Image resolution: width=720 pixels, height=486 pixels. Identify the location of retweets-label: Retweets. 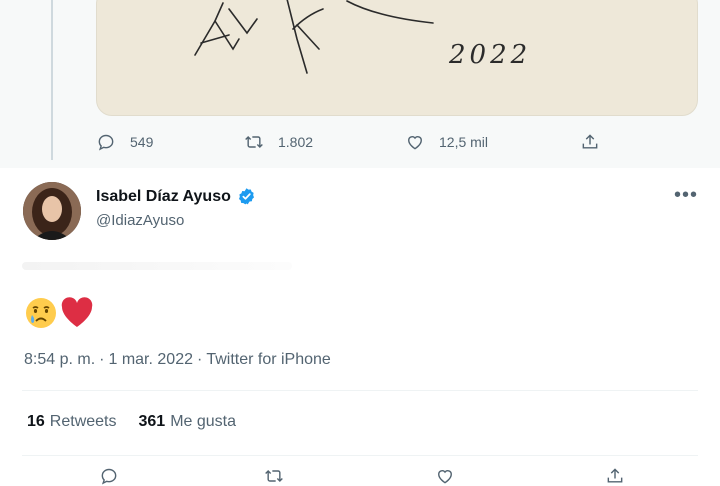
(83, 421).